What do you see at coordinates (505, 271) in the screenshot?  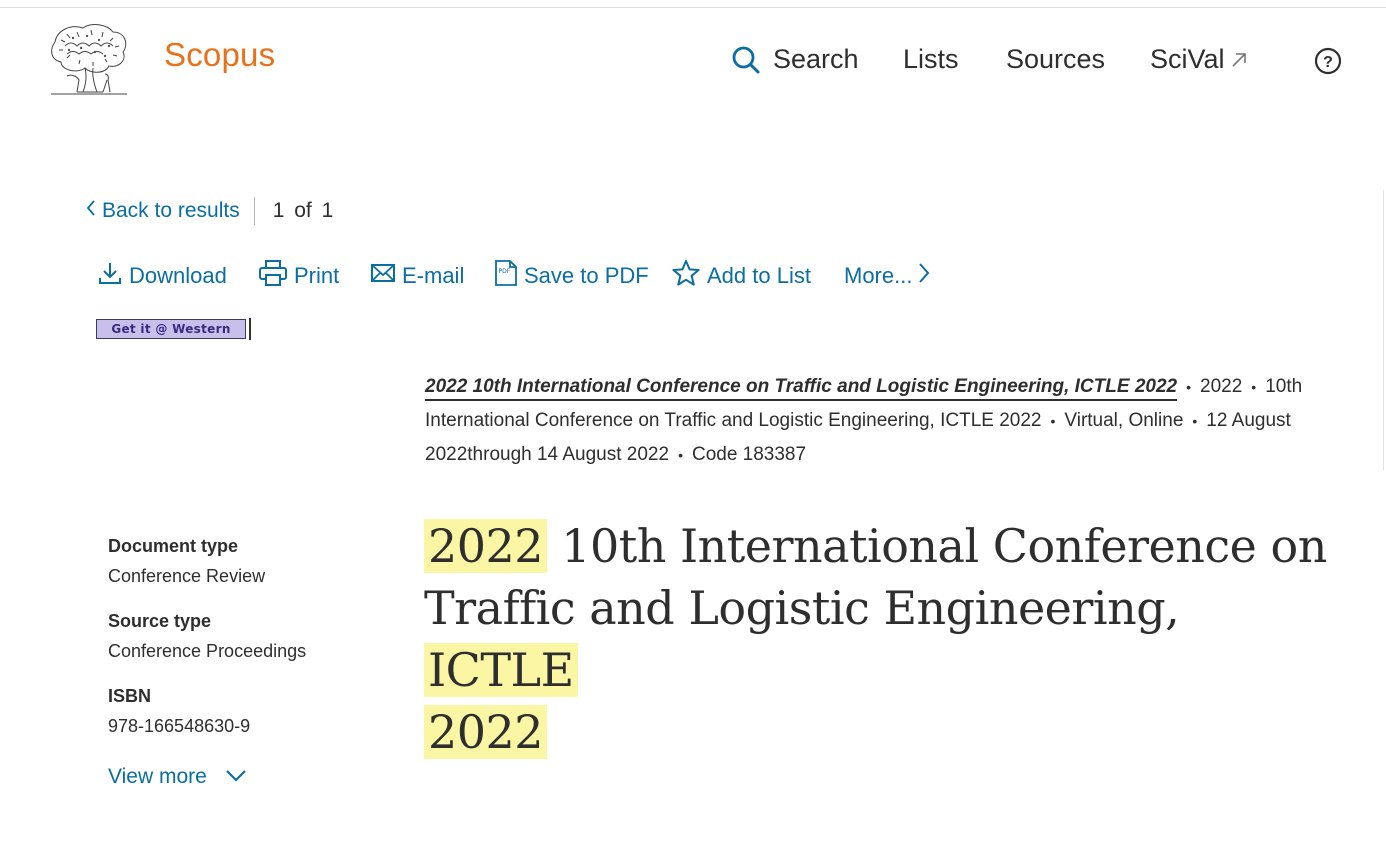 I see `svg-text: PDF` at bounding box center [505, 271].